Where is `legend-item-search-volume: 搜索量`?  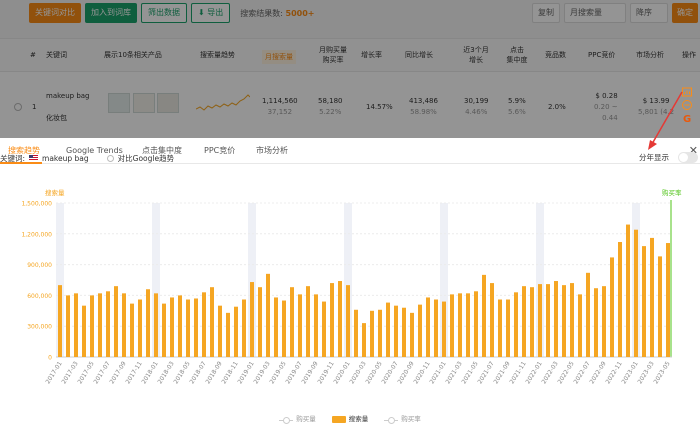 legend-item-search-volume: 搜索量 is located at coordinates (350, 419).